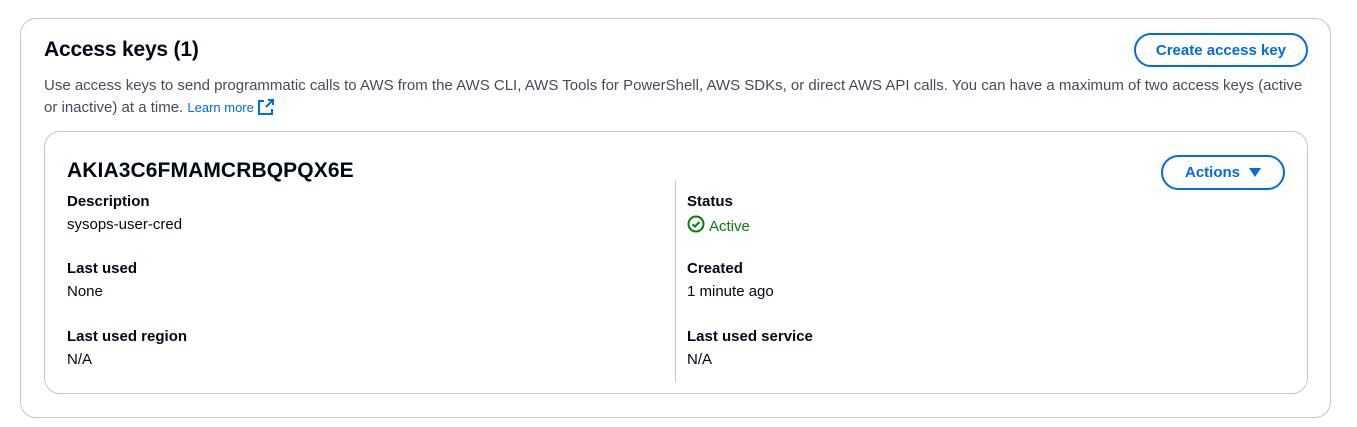 The image size is (1357, 427). Describe the element at coordinates (102, 280) in the screenshot. I see `last-used-field: Last used None` at that location.